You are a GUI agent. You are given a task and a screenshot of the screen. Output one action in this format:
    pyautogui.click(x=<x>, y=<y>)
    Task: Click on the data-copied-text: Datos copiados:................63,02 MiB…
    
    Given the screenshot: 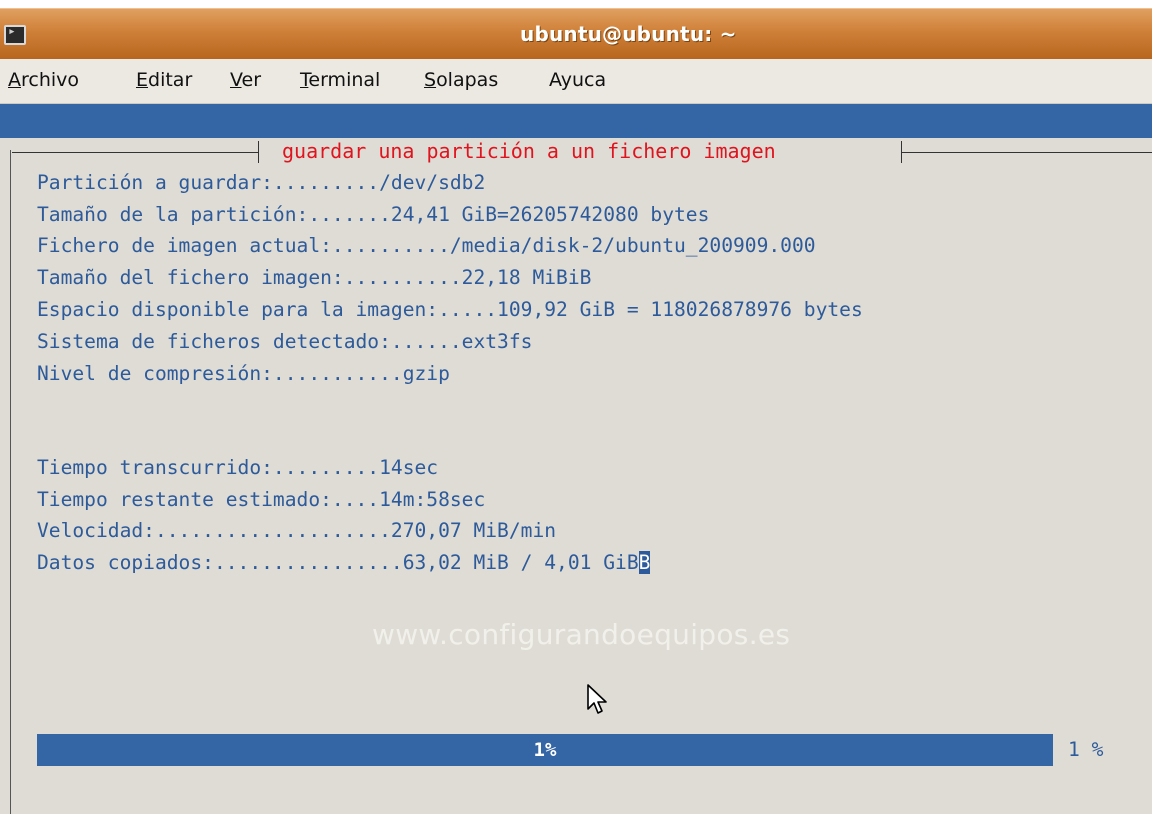 What is the action you would take?
    pyautogui.click(x=338, y=562)
    